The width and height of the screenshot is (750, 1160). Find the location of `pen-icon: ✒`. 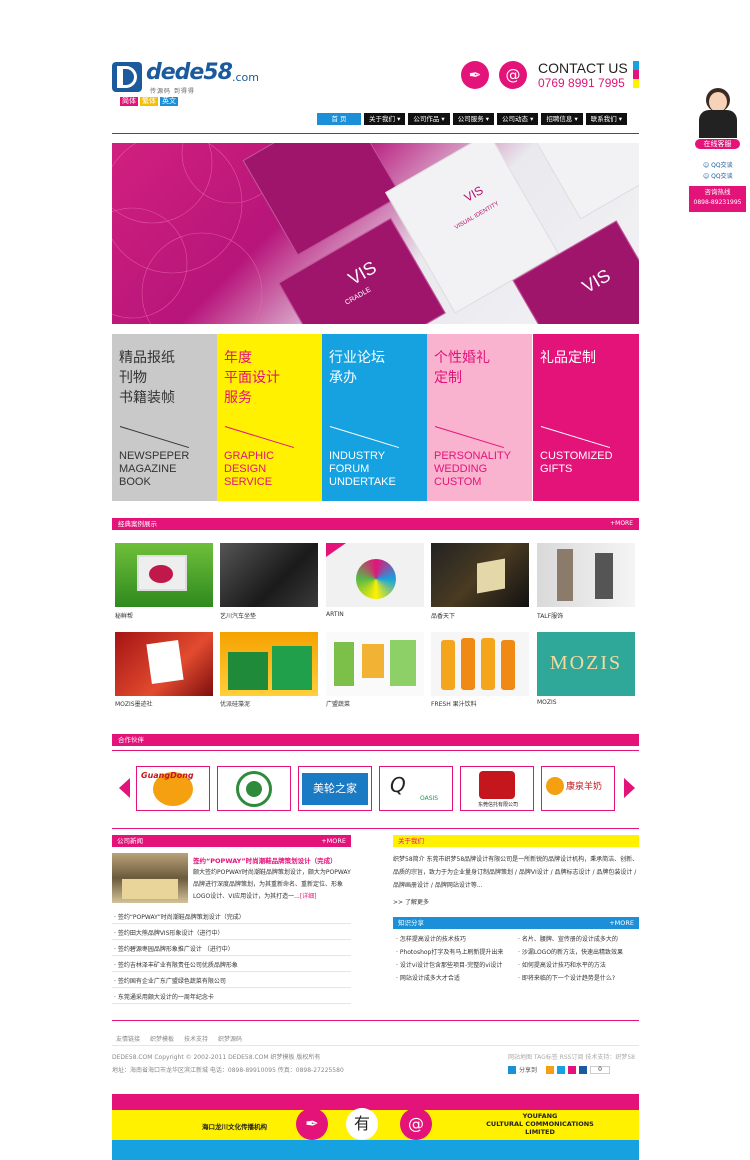

pen-icon: ✒ is located at coordinates (475, 75).